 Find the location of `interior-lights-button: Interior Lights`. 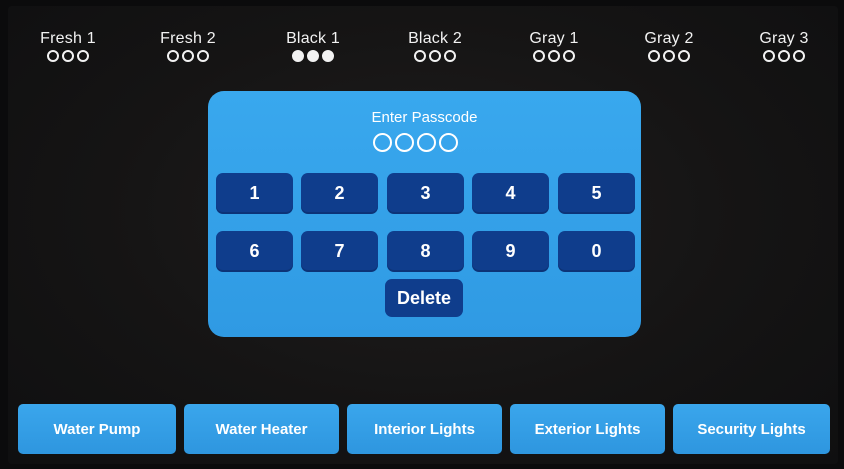

interior-lights-button: Interior Lights is located at coordinates (424, 429).